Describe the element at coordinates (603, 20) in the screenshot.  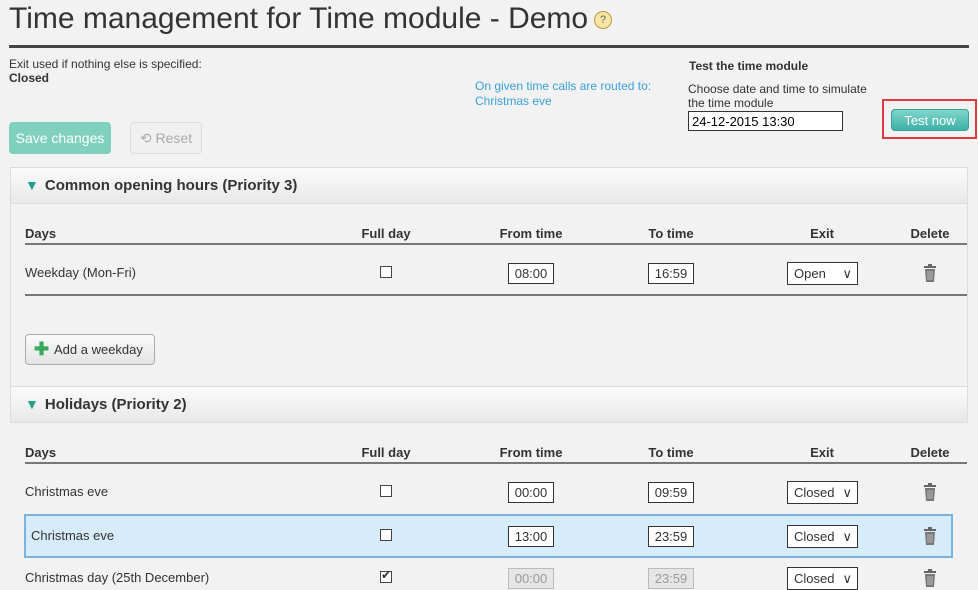
I see `help-icon: ?` at that location.